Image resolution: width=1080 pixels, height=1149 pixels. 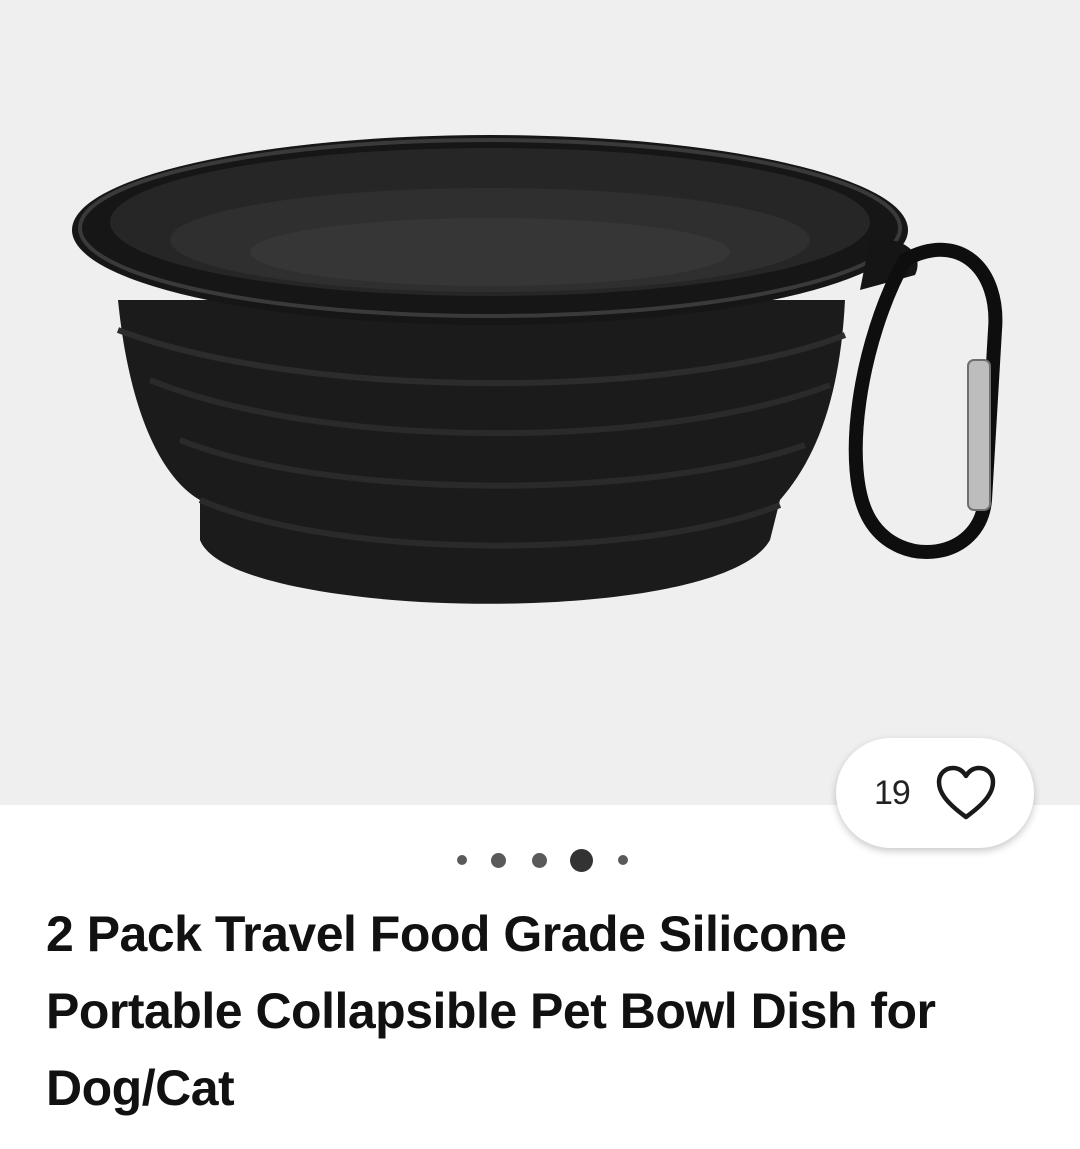 What do you see at coordinates (935, 793) in the screenshot?
I see `favorite-button: 19` at bounding box center [935, 793].